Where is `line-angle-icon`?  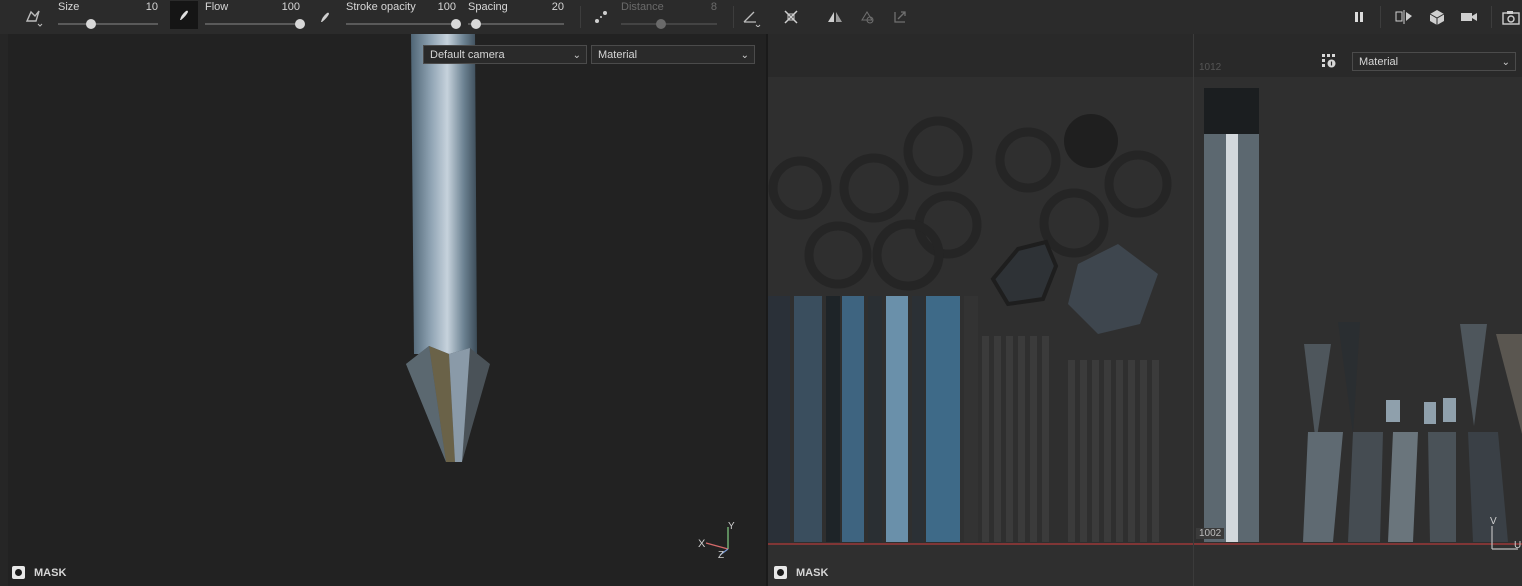
line-angle-icon is located at coordinates (751, 17).